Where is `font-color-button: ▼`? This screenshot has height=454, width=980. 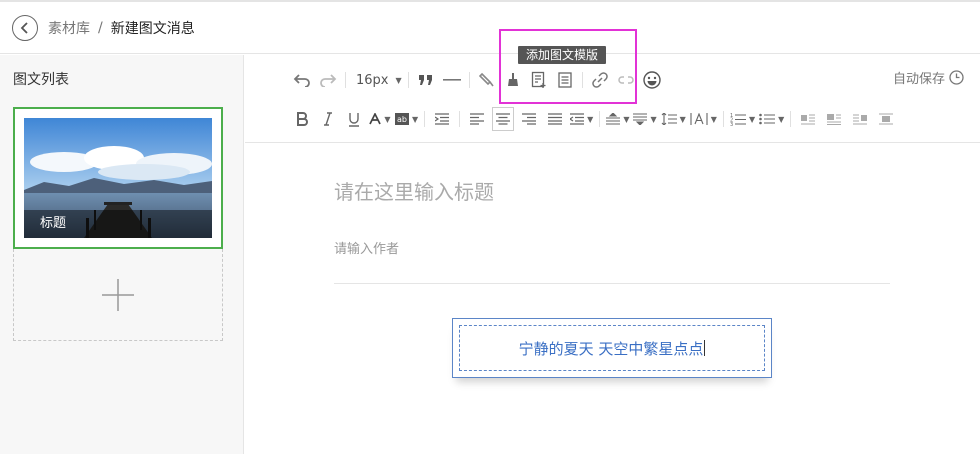
font-color-button: ▼ is located at coordinates (380, 119).